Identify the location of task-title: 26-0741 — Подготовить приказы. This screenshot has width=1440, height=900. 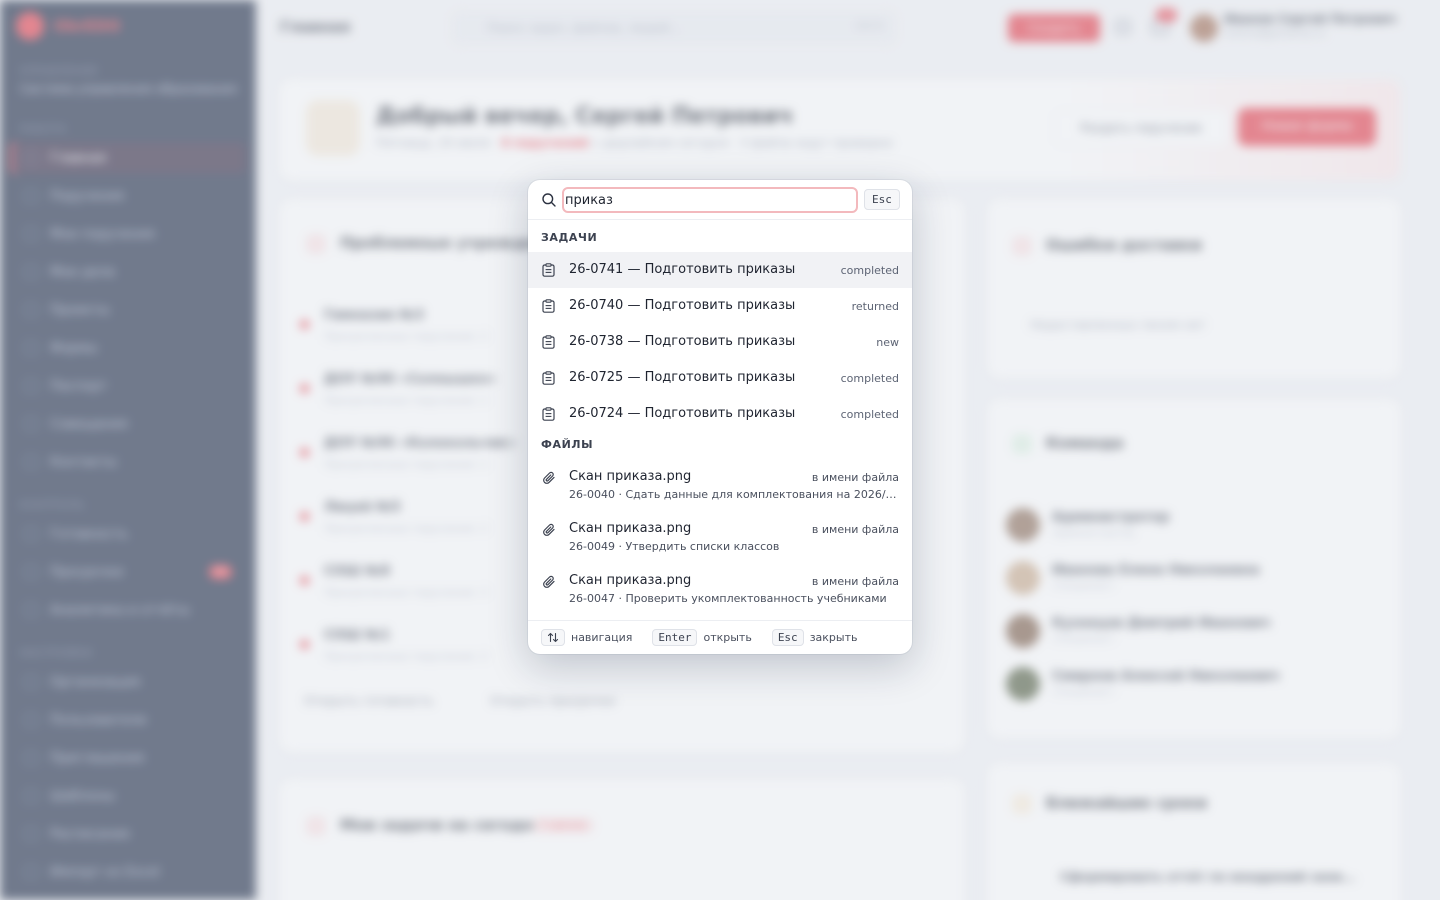
(682, 269).